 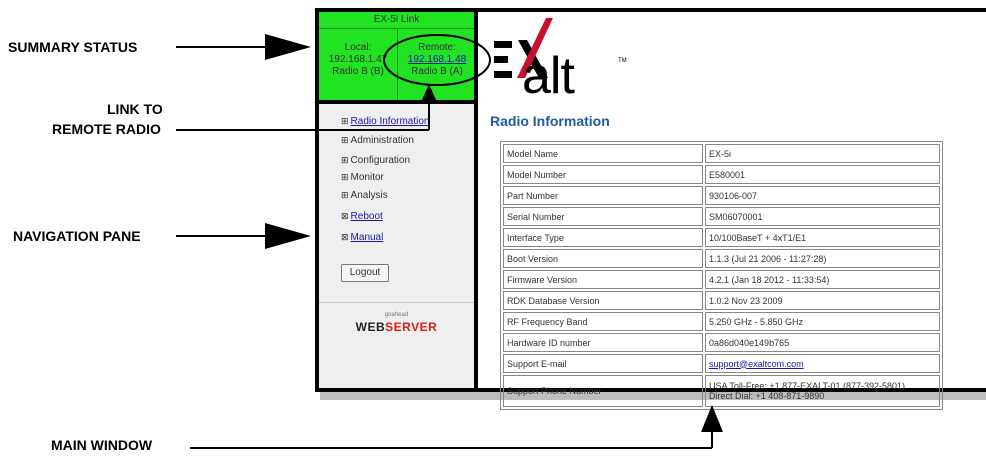 I want to click on remote-link-arrowhead, so click(x=429, y=92).